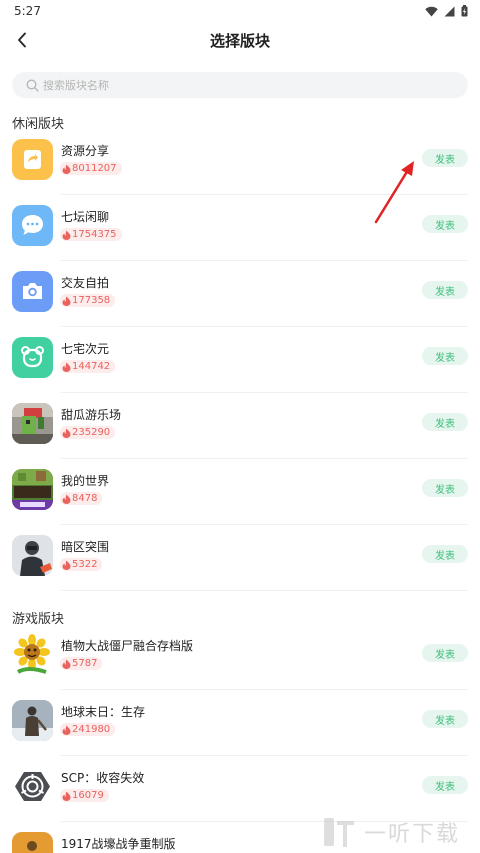 This screenshot has width=480, height=853. Describe the element at coordinates (233, 85) in the screenshot. I see `search-input` at that location.